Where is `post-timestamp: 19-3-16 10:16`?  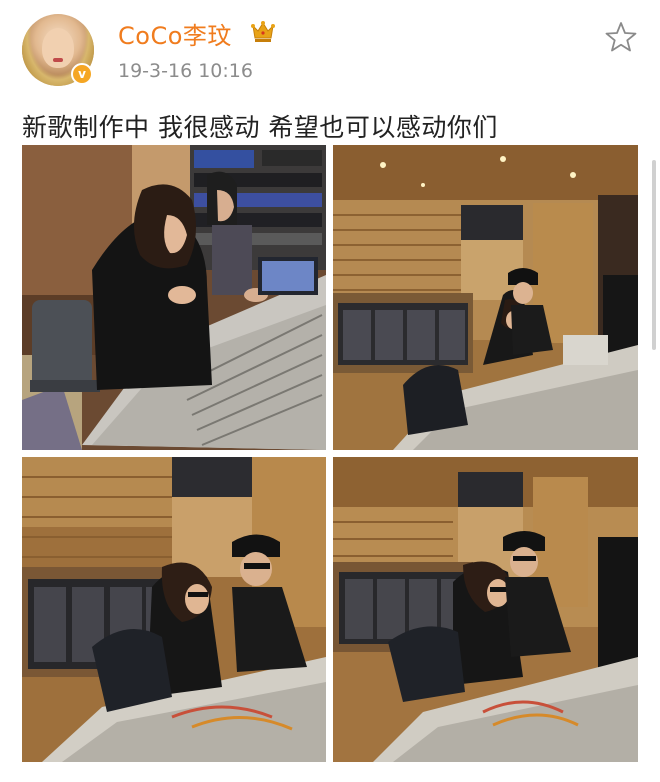
post-timestamp: 19-3-16 10:16 is located at coordinates (185, 71).